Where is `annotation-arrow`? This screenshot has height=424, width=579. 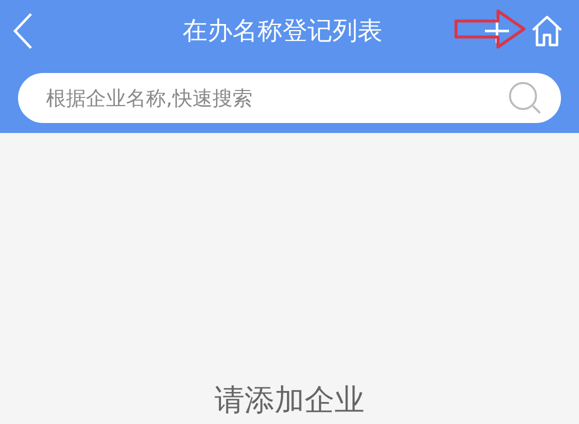
annotation-arrow is located at coordinates (490, 29).